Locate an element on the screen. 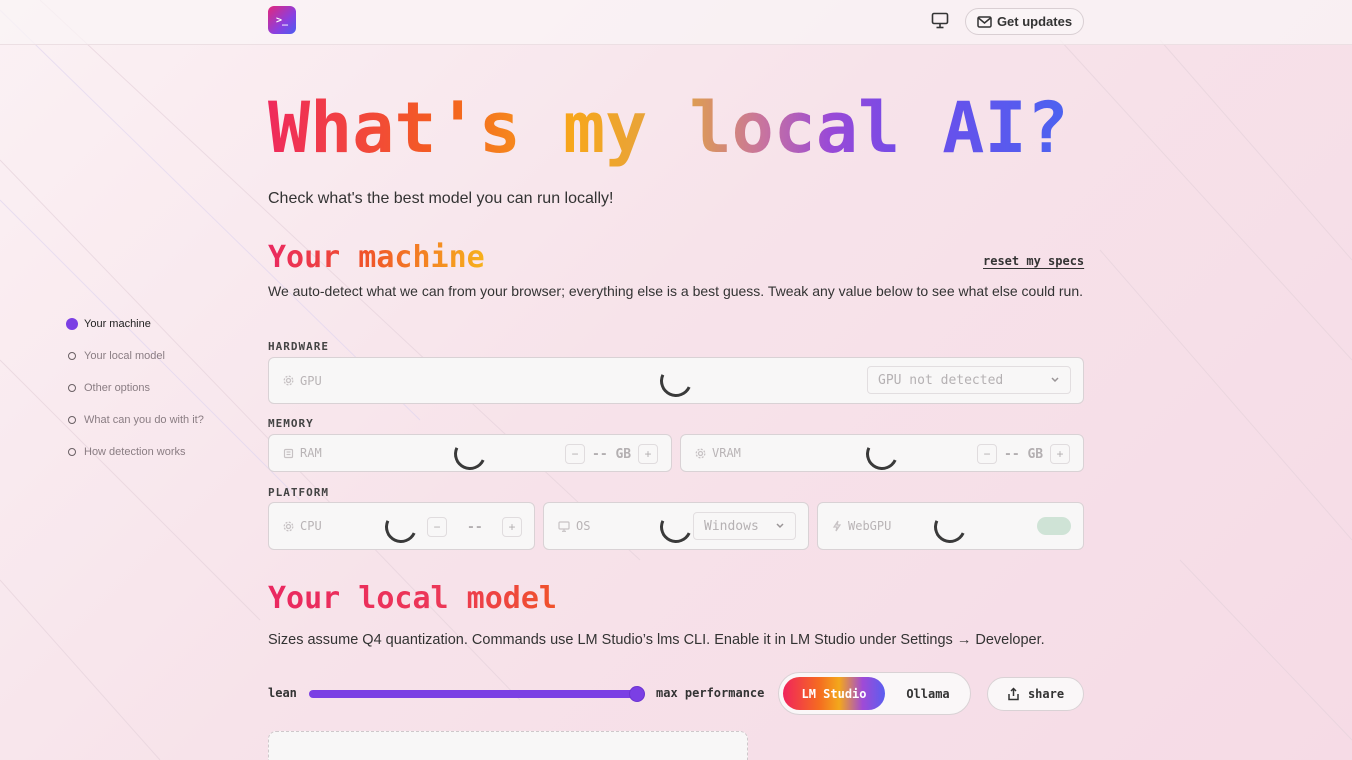 The height and width of the screenshot is (760, 1352). share-label: share is located at coordinates (1046, 694).